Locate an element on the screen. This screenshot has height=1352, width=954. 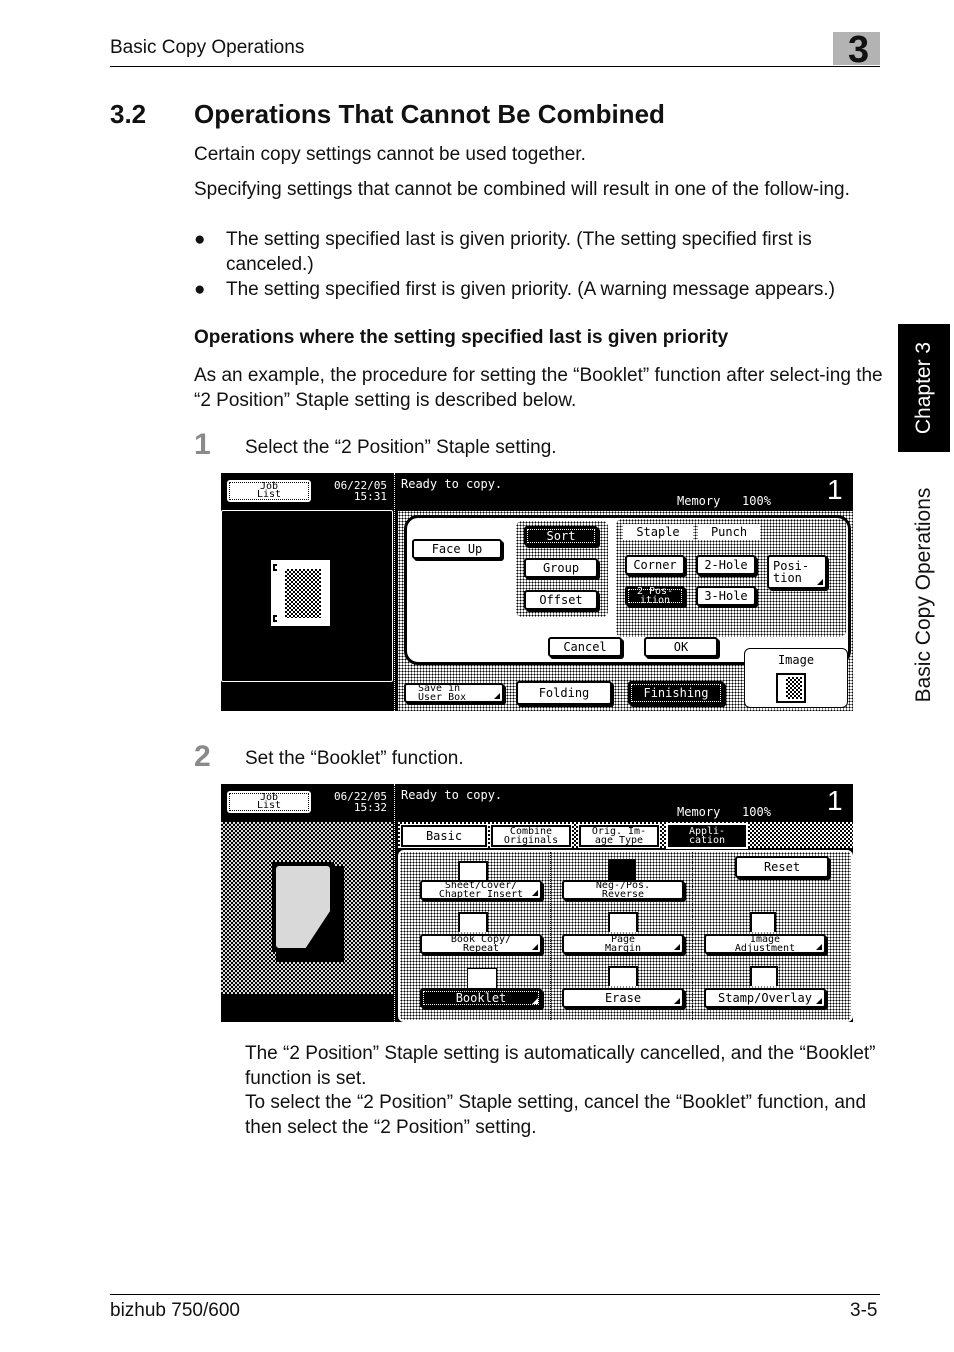
face-up-button: Face Up is located at coordinates (457, 549).